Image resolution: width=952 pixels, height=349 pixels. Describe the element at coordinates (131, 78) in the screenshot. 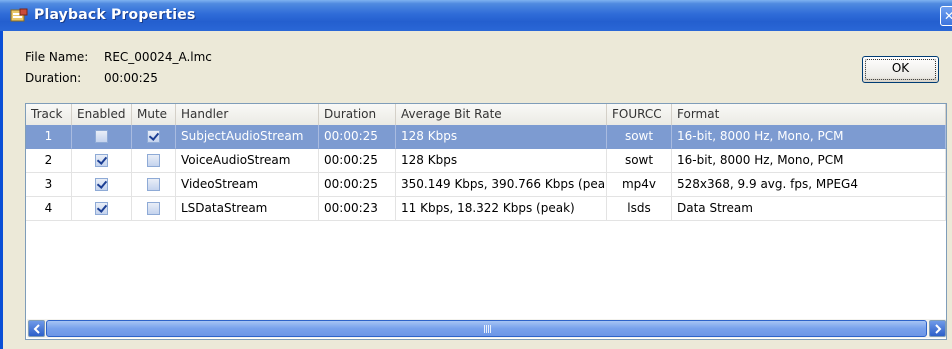

I see `duration-value: 00:00:25` at that location.